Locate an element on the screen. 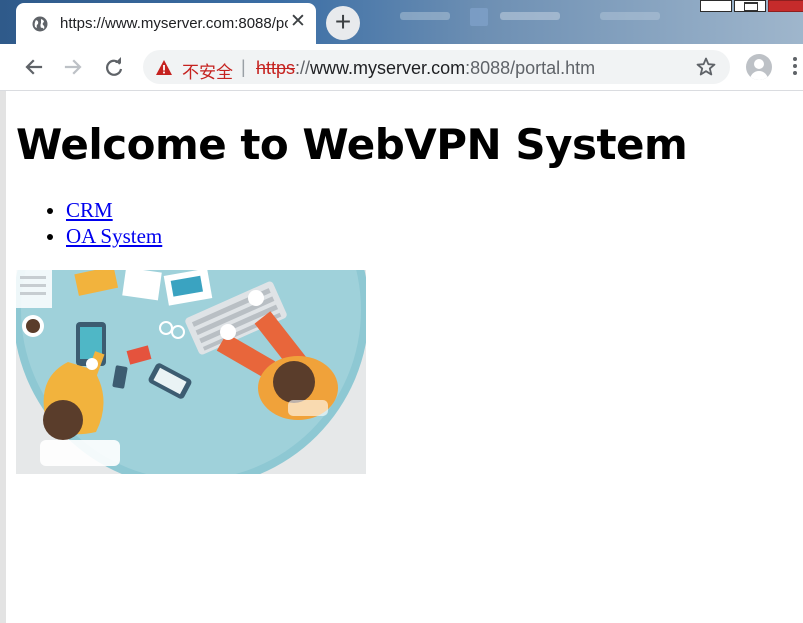 This screenshot has width=803, height=623. maximize-icon is located at coordinates (751, 6).